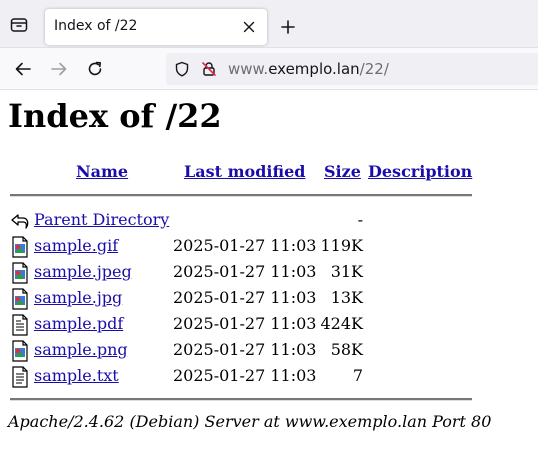 The image size is (538, 460). I want to click on url-bar: www.exemplo.lan/22/, so click(352, 69).